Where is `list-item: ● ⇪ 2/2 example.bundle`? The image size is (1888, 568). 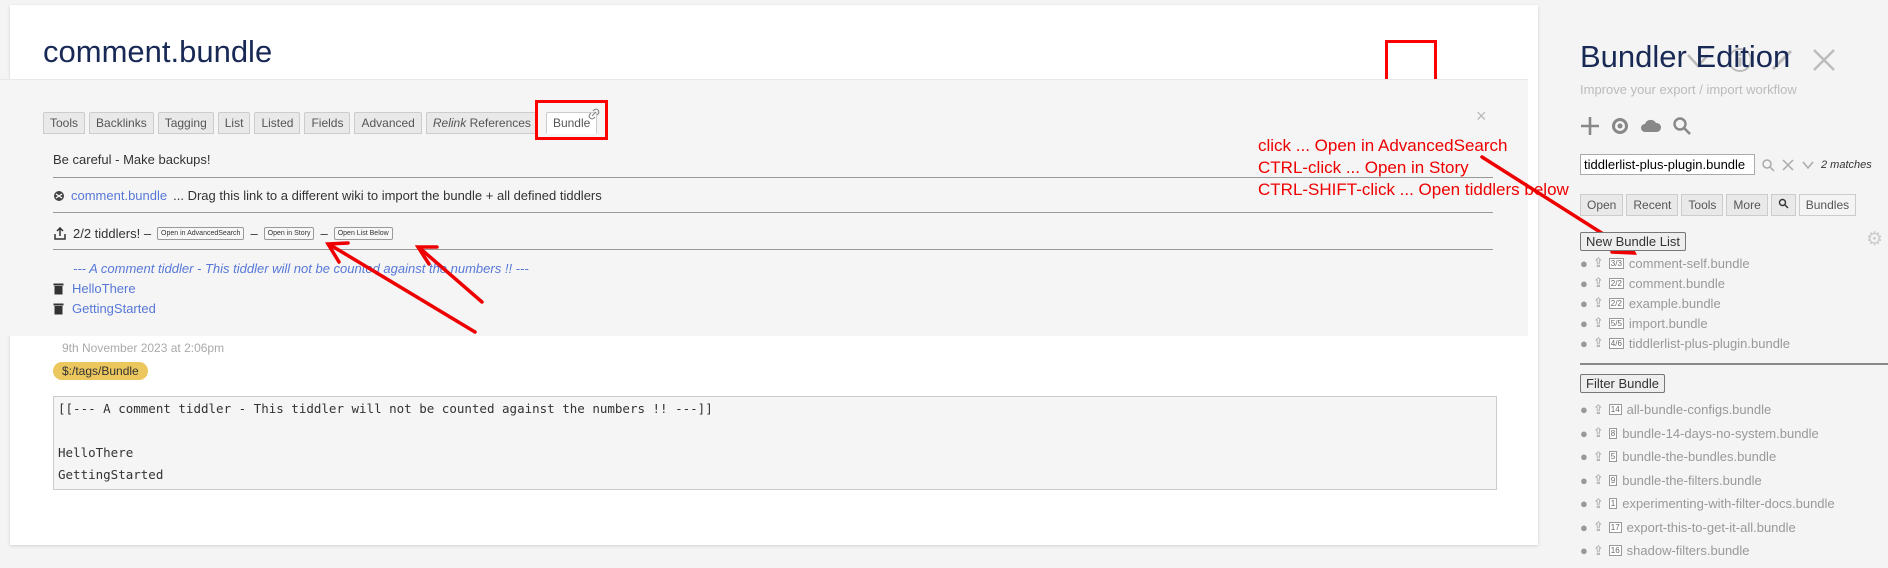
list-item: ● ⇪ 2/2 example.bundle is located at coordinates (1685, 303).